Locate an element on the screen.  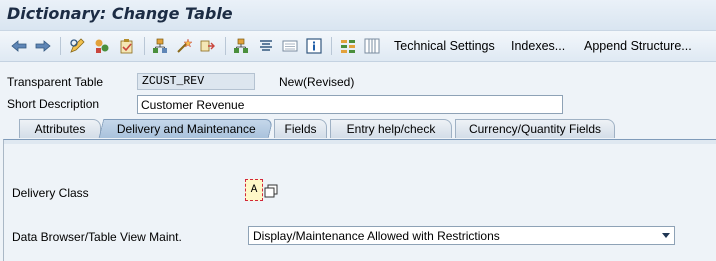
technical-settings-button: Technical Settings is located at coordinates (444, 46).